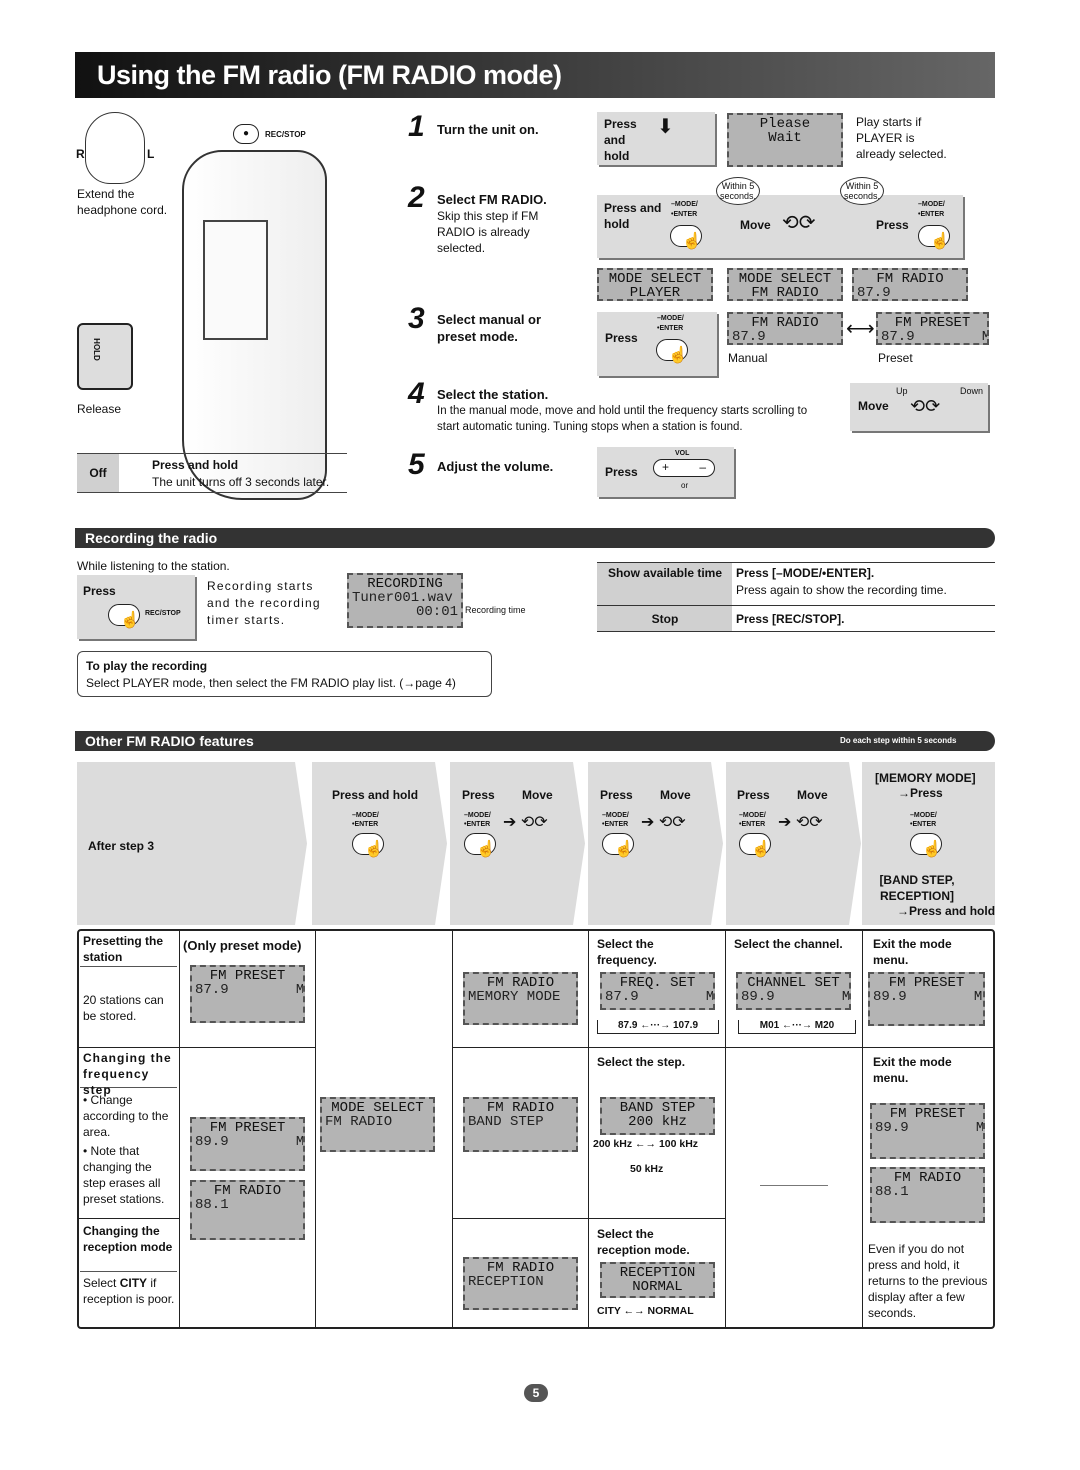 The height and width of the screenshot is (1470, 1080). What do you see at coordinates (641, 1062) in the screenshot?
I see `select-step-label: Select the step.` at bounding box center [641, 1062].